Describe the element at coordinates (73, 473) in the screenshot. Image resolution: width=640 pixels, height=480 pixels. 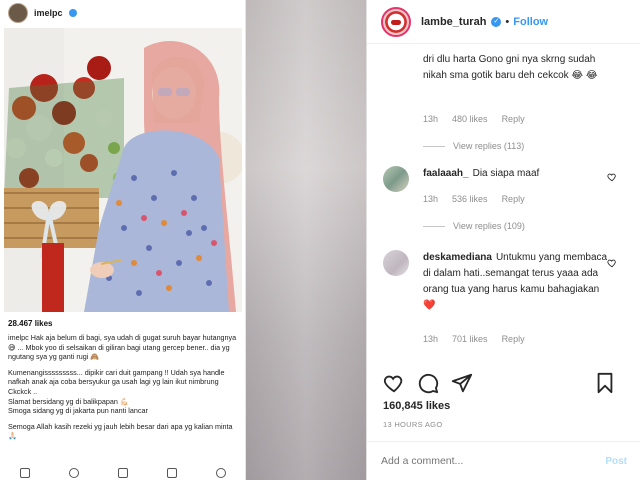
I see `search-icon` at that location.